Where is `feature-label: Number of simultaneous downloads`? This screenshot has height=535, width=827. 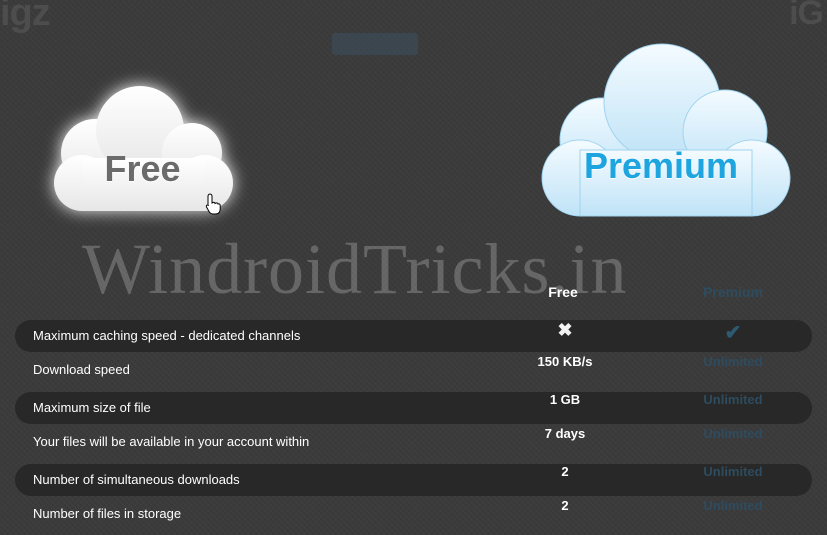 feature-label: Number of simultaneous downloads is located at coordinates (136, 479).